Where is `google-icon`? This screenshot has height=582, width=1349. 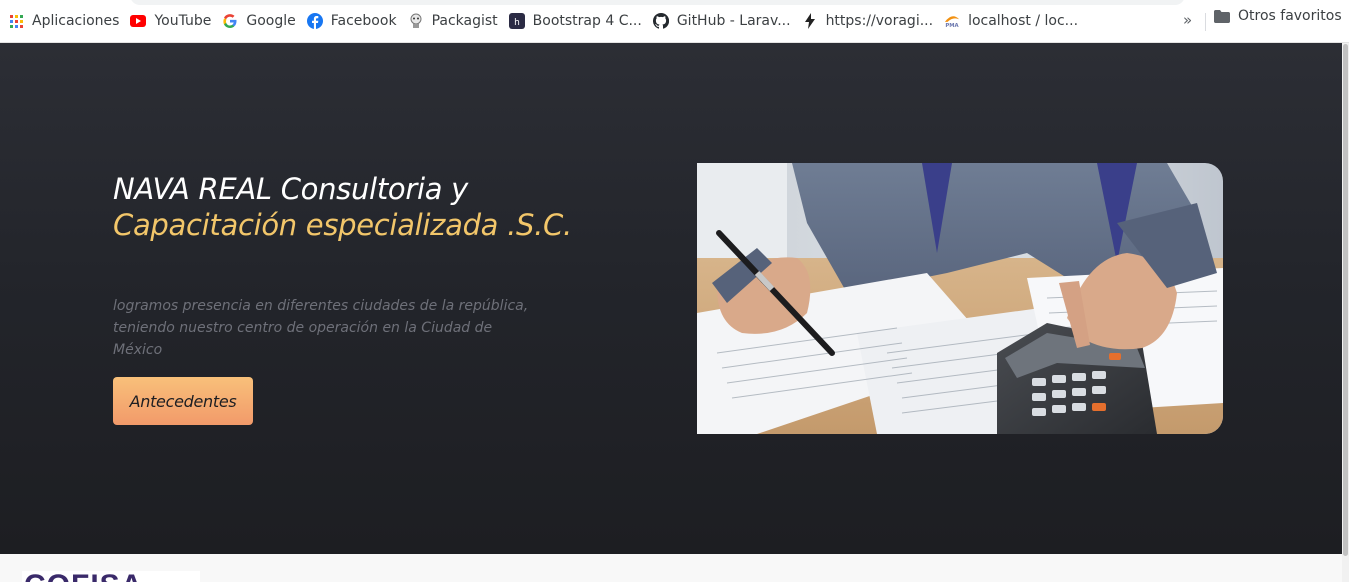 google-icon is located at coordinates (230, 21).